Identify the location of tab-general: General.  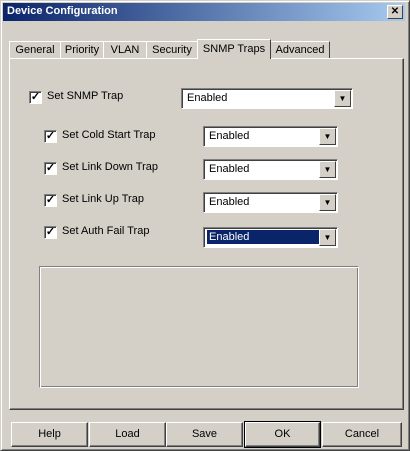
(35, 49).